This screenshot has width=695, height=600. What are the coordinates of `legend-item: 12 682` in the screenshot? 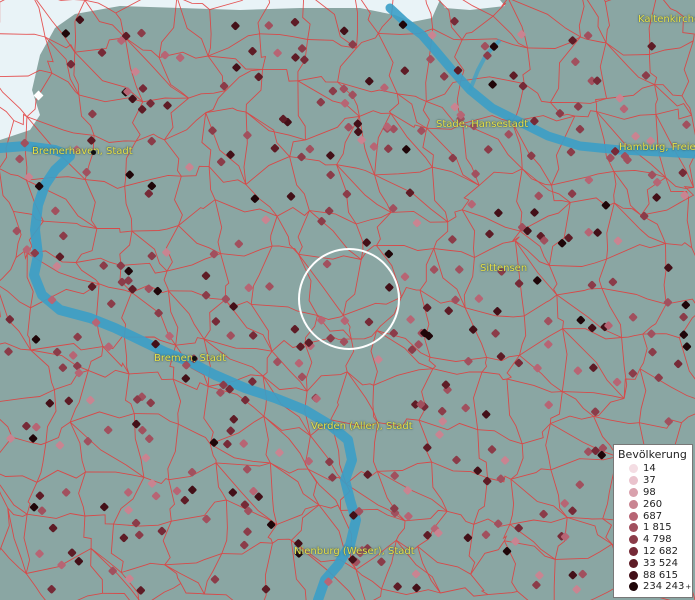 It's located at (653, 552).